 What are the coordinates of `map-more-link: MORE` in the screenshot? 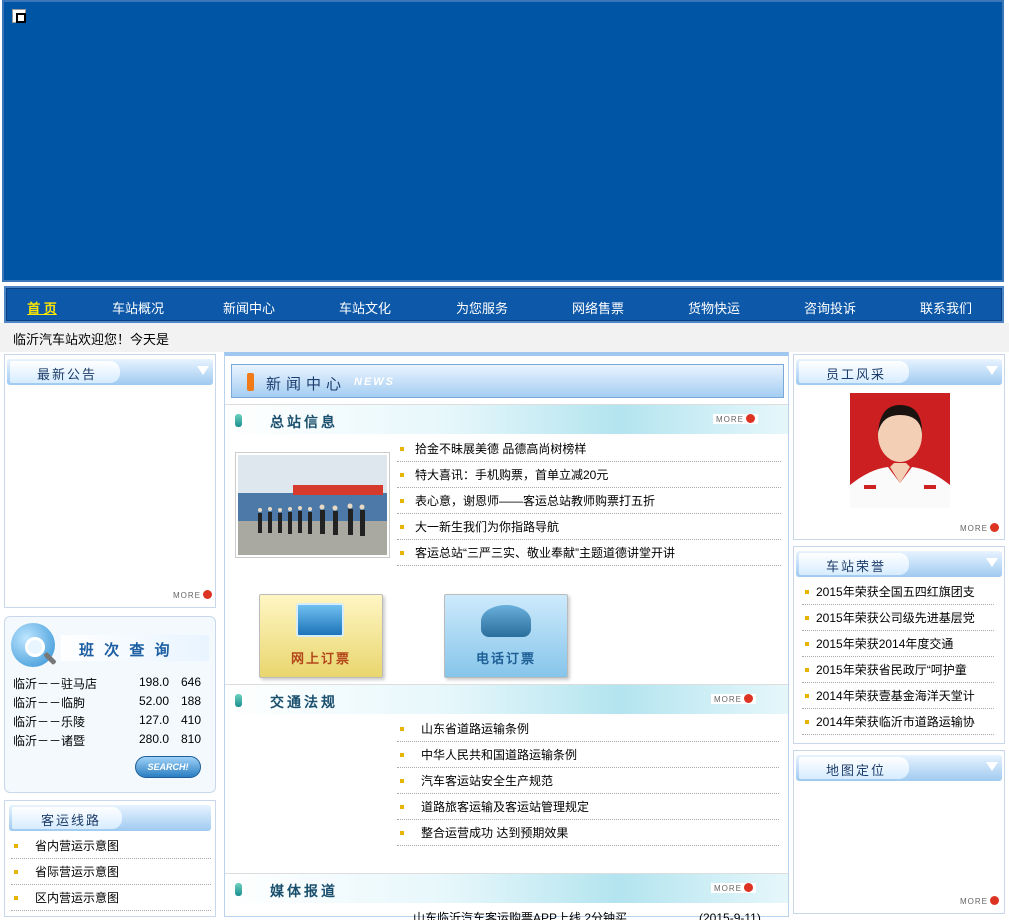 It's located at (979, 901).